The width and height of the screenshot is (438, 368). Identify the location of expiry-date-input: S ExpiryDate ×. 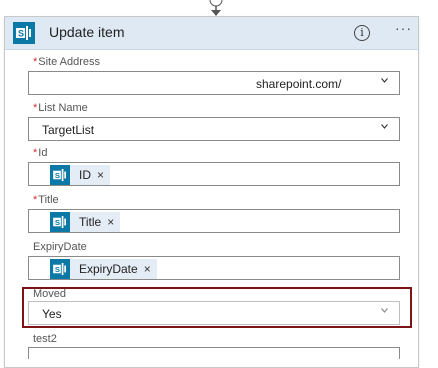
(214, 268).